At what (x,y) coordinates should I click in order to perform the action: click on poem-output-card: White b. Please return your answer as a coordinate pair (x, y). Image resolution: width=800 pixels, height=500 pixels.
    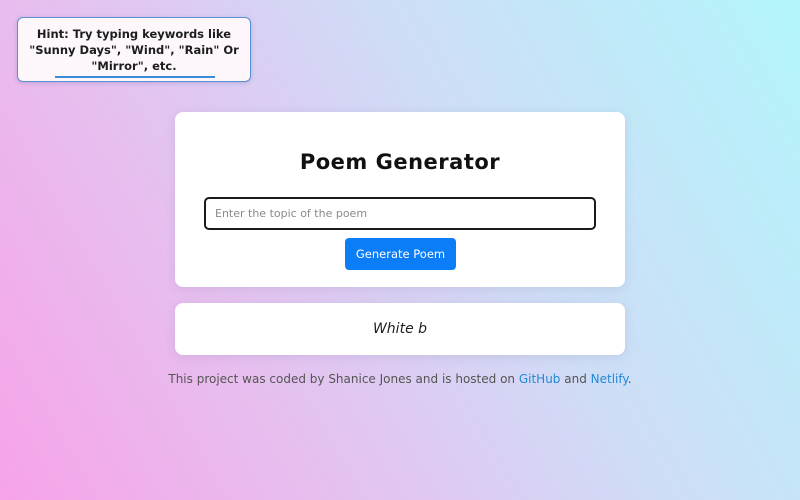
    Looking at the image, I should click on (400, 329).